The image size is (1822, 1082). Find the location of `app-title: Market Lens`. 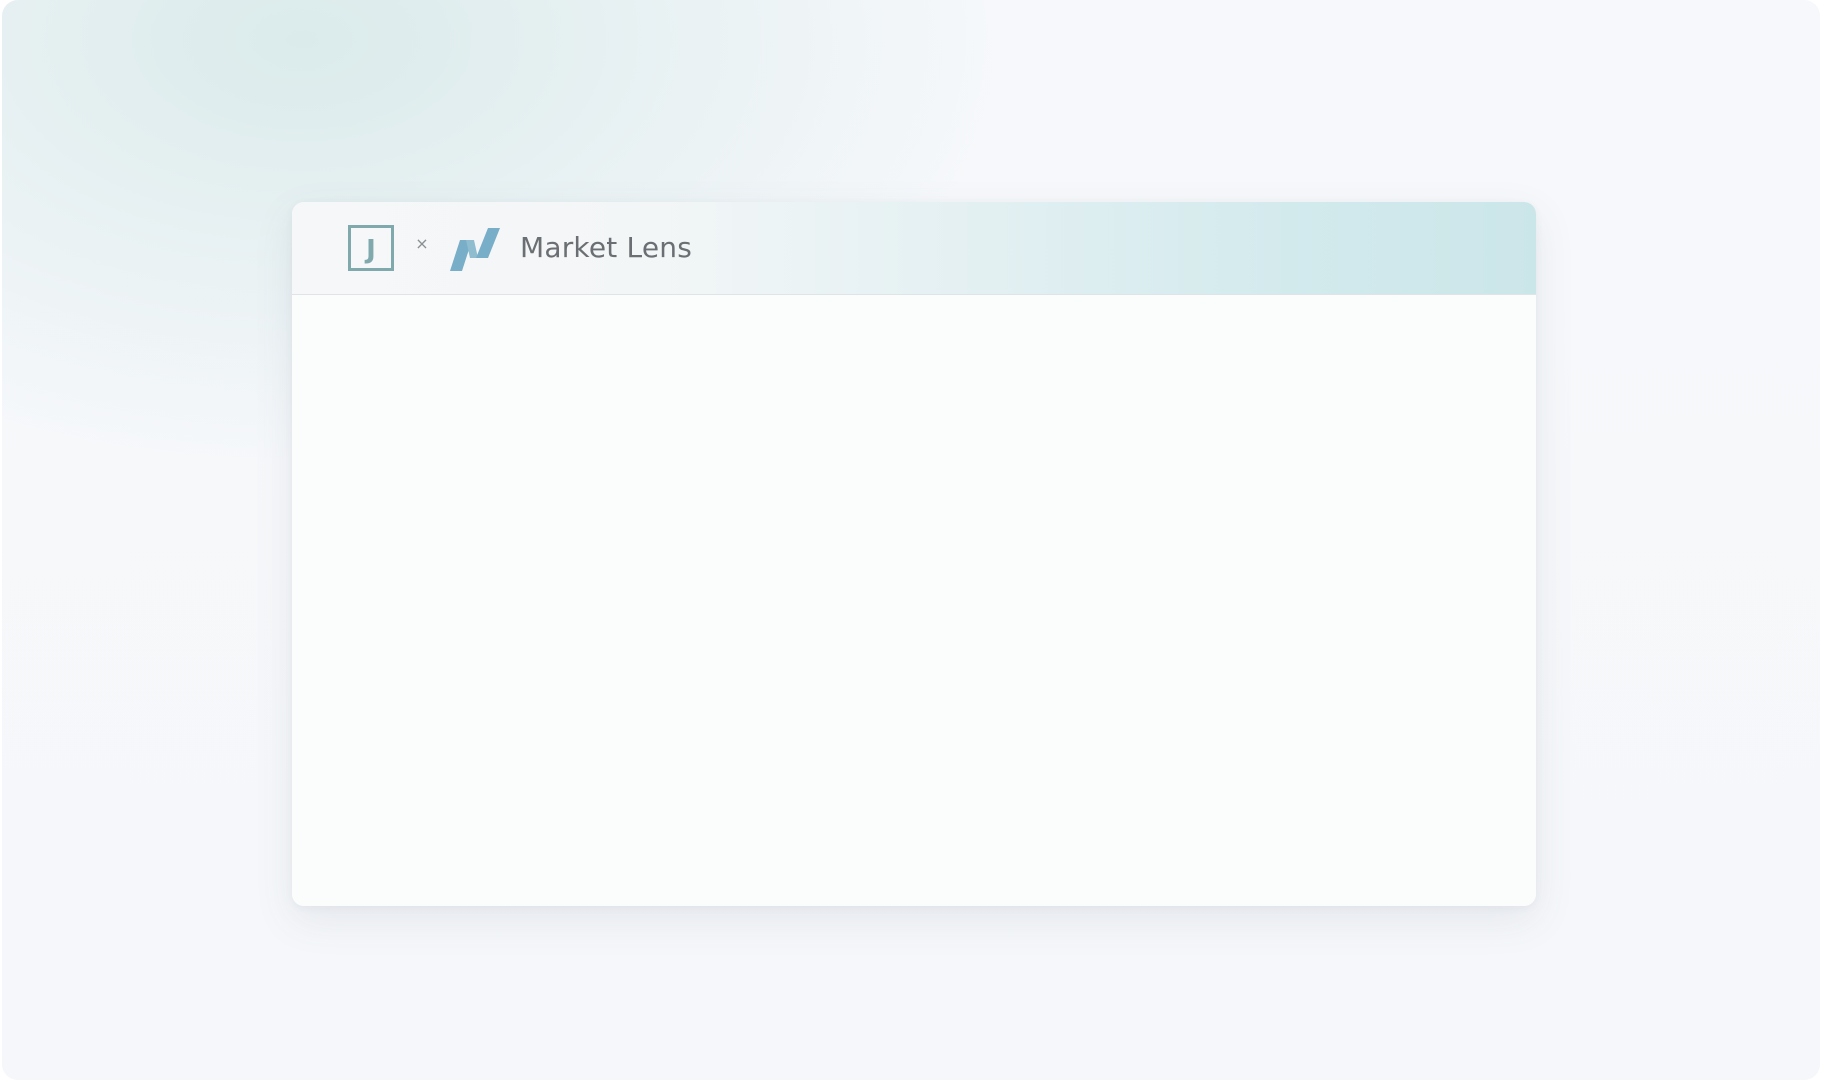

app-title: Market Lens is located at coordinates (606, 247).